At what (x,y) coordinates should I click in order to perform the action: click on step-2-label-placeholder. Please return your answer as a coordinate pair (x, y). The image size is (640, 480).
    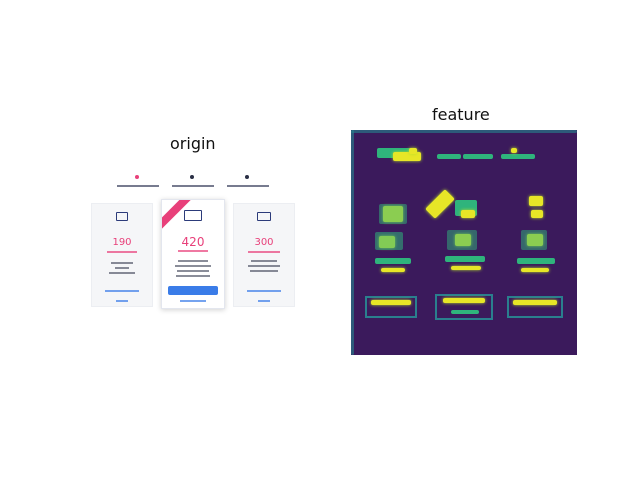
    Looking at the image, I should click on (193, 186).